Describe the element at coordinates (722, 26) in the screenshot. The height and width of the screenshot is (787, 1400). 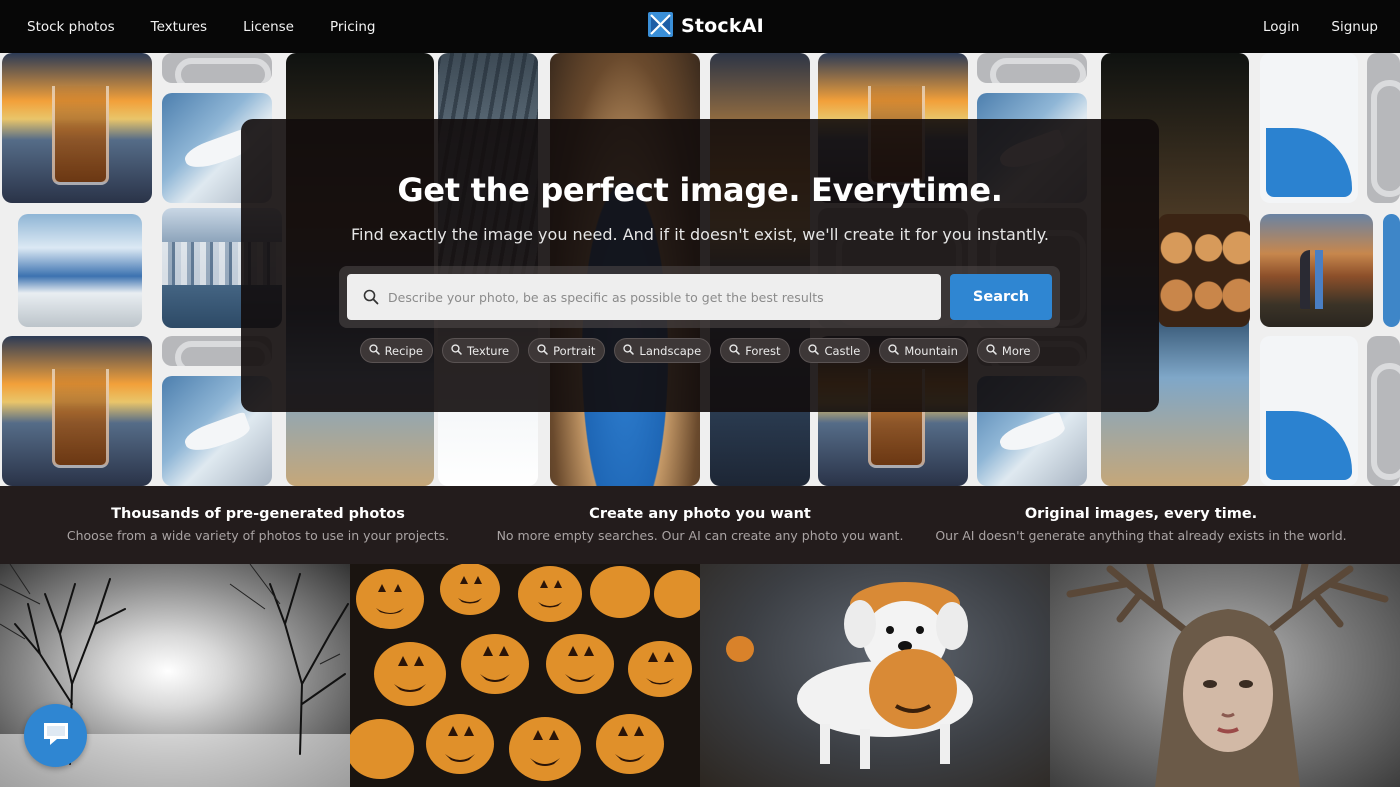
I see `brand-name: StockAI` at that location.